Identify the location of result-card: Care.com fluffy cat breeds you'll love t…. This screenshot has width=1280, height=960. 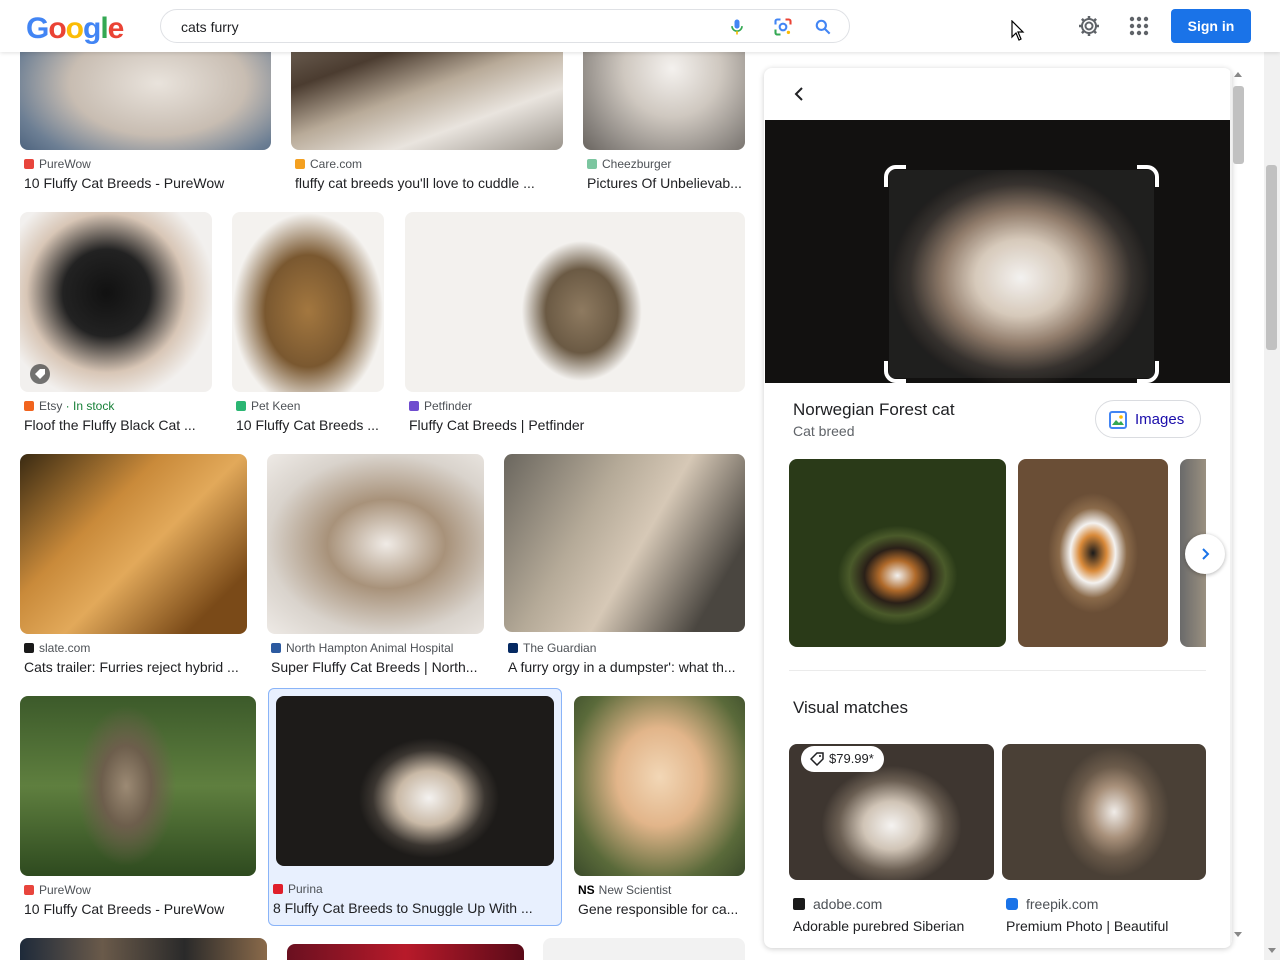
(427, 124).